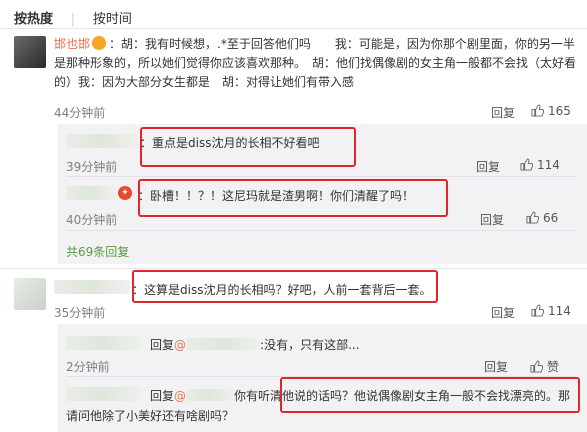 The width and height of the screenshot is (587, 432). What do you see at coordinates (92, 220) in the screenshot?
I see `reply-time: 40分钟前` at bounding box center [92, 220].